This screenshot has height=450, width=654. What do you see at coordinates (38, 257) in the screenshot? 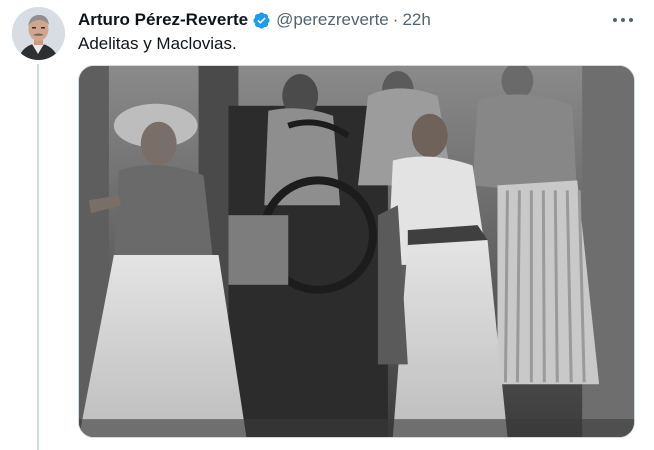
I see `thread-connector-line` at bounding box center [38, 257].